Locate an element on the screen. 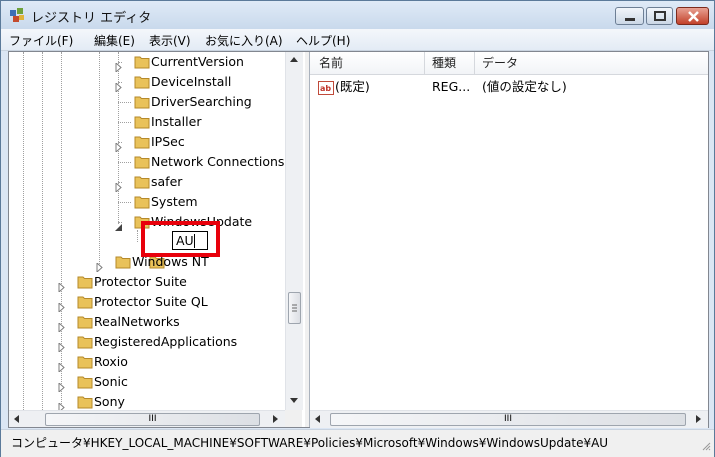 Image resolution: width=715 pixels, height=457 pixels. tree-node-installer: Installer is located at coordinates (147, 122).